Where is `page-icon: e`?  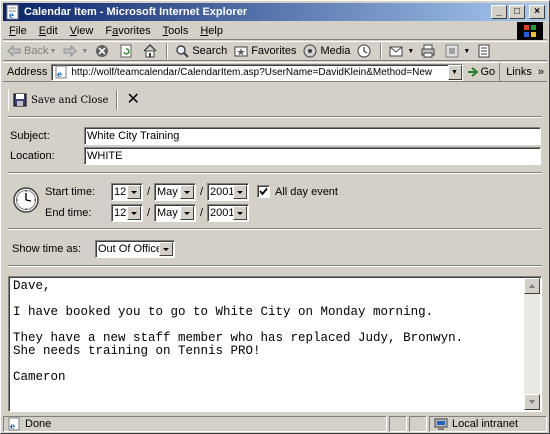 page-icon: e is located at coordinates (61, 72).